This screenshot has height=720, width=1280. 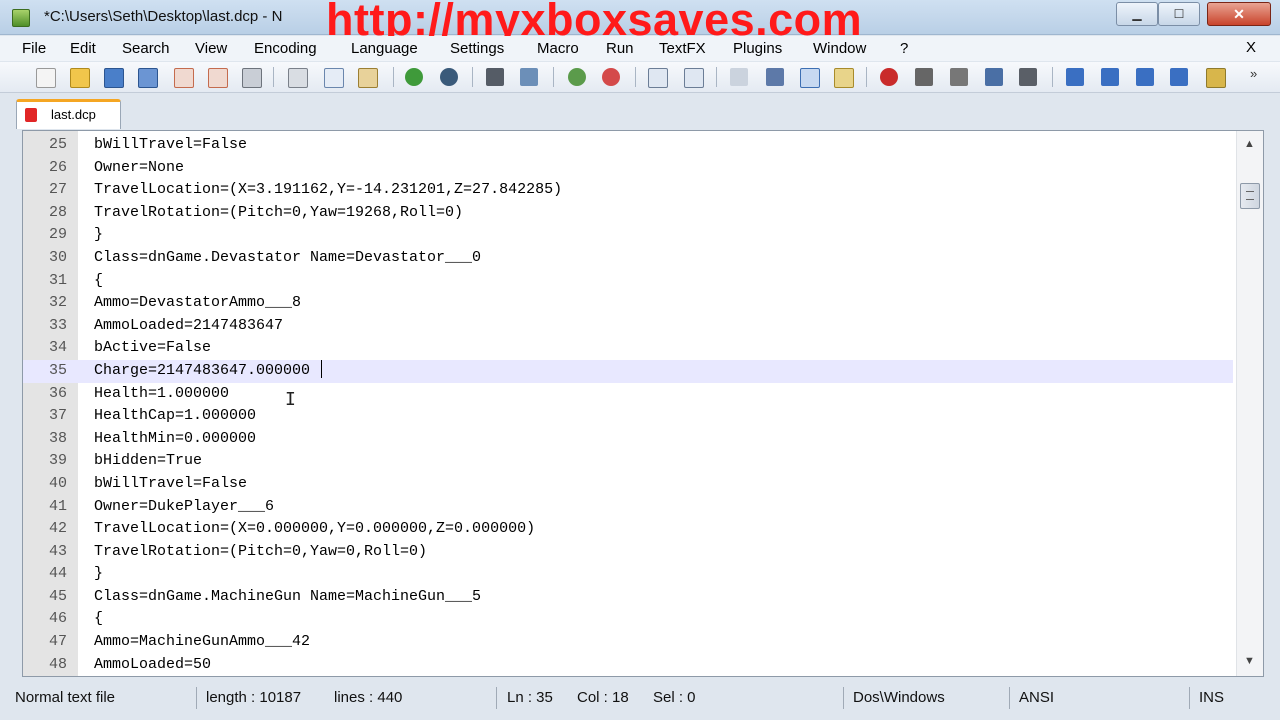 I want to click on close-button: ✕, so click(x=1239, y=14).